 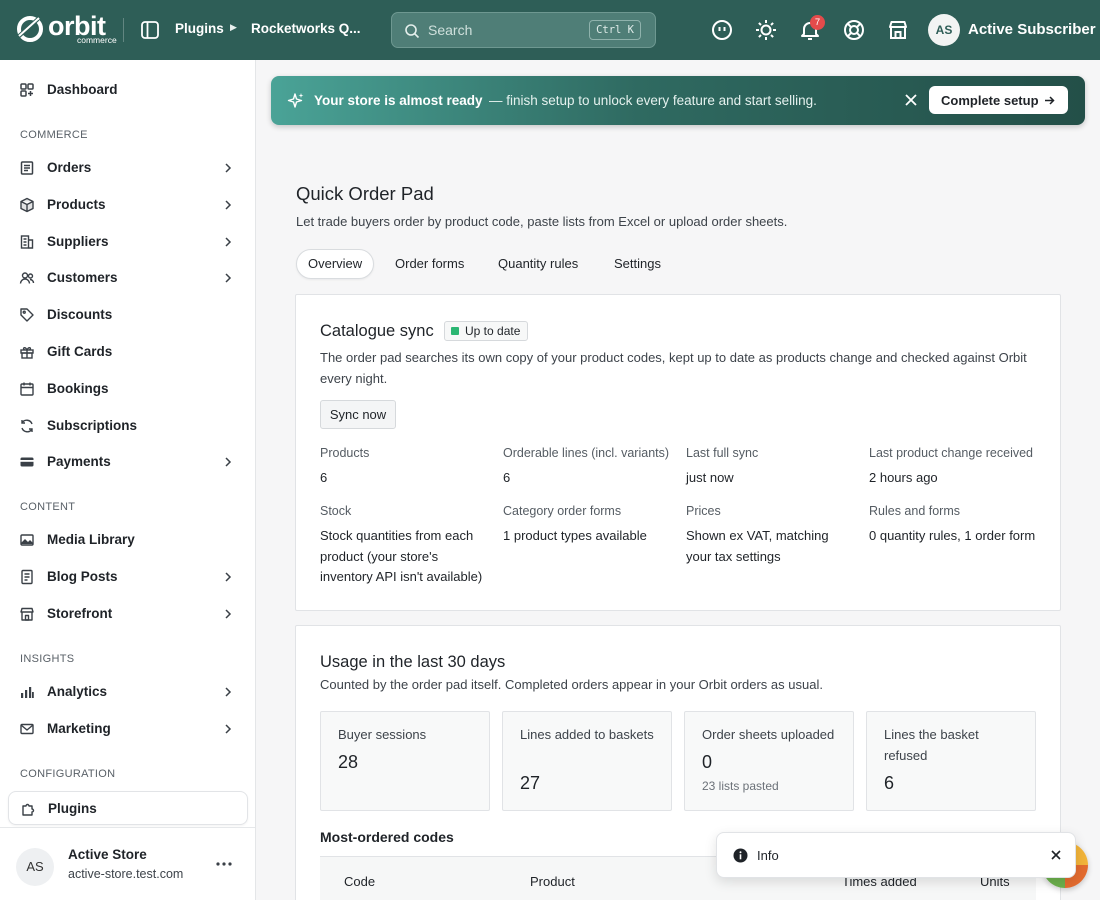 I want to click on sidebar-item-payments: Payments, so click(x=128, y=462).